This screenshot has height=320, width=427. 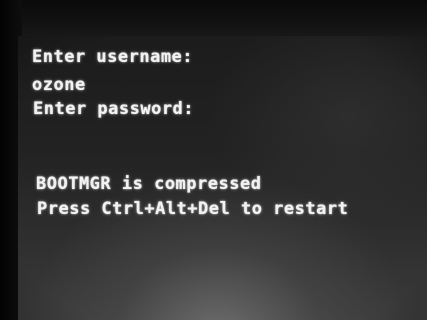 What do you see at coordinates (114, 109) in the screenshot?
I see `password-prompt: Enter password:` at bounding box center [114, 109].